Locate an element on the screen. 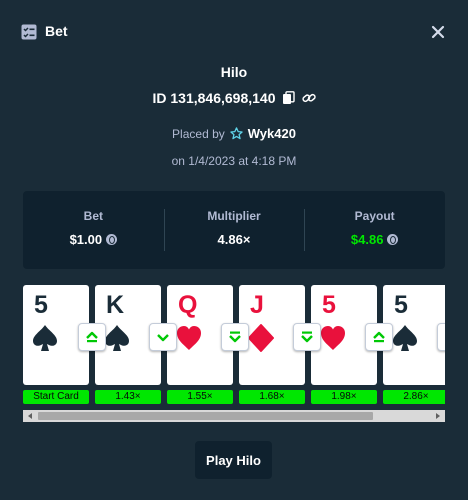  multiplier-pill: Start Card is located at coordinates (56, 397).